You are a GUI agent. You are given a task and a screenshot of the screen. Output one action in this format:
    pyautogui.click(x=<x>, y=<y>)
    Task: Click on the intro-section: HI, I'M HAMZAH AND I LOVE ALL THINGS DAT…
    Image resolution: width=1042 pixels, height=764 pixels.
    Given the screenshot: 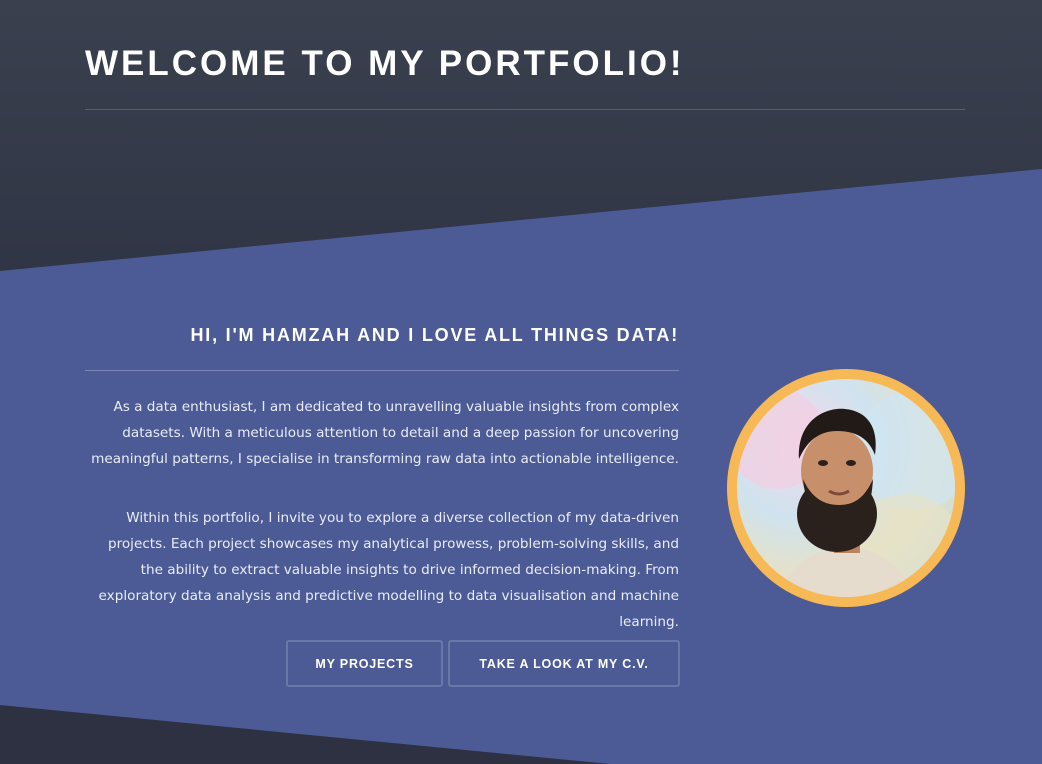 What is the action you would take?
    pyautogui.click(x=382, y=335)
    